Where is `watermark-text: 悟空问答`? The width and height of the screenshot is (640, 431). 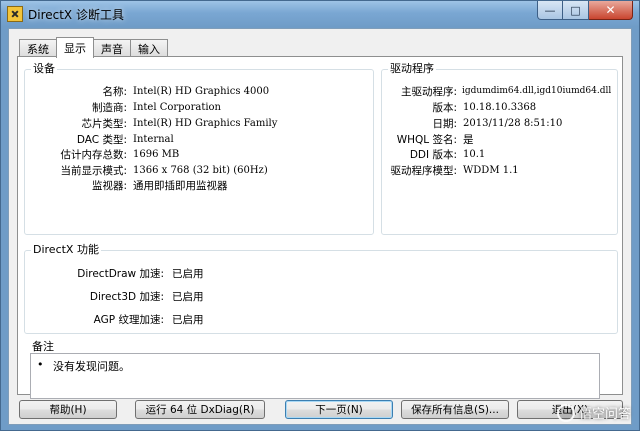
watermark-text: 悟空问答 is located at coordinates (604, 414).